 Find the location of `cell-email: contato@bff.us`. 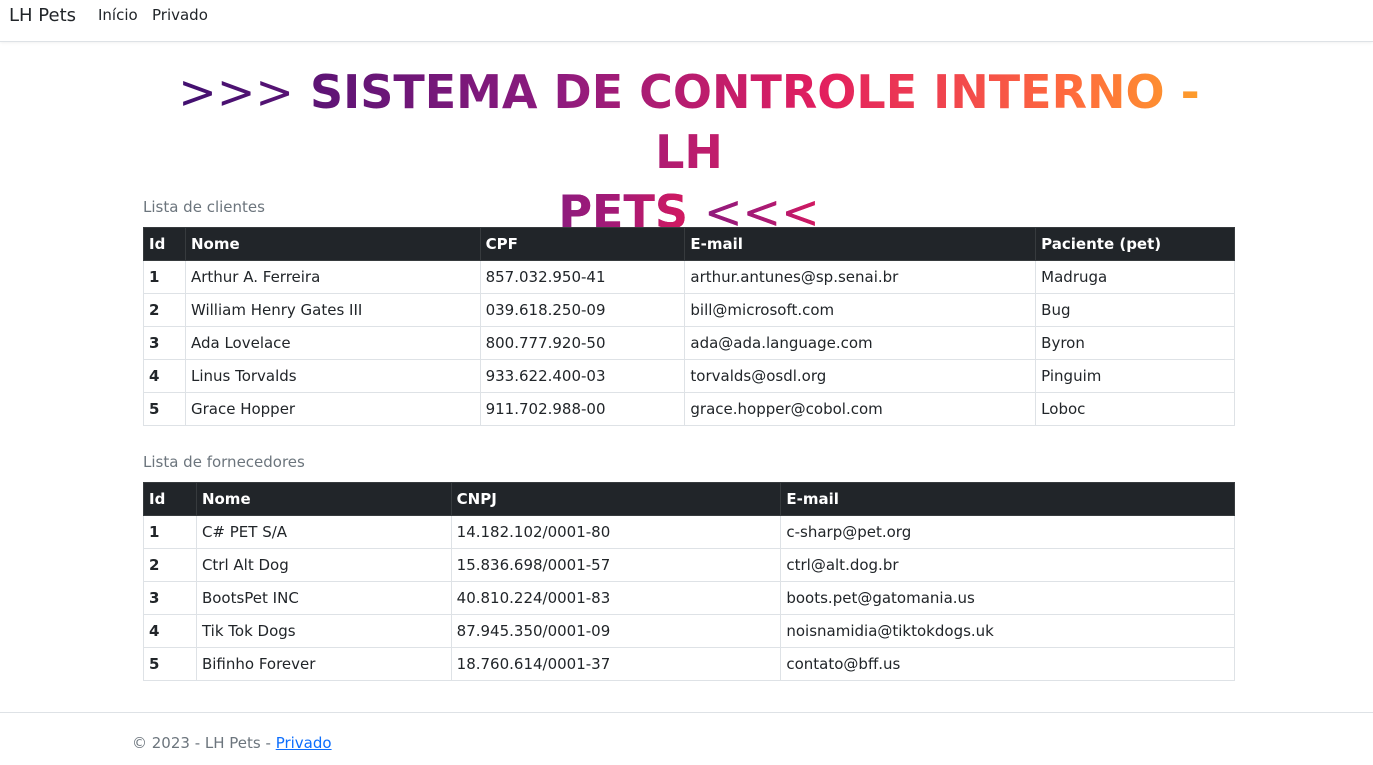

cell-email: contato@bff.us is located at coordinates (1007, 664).